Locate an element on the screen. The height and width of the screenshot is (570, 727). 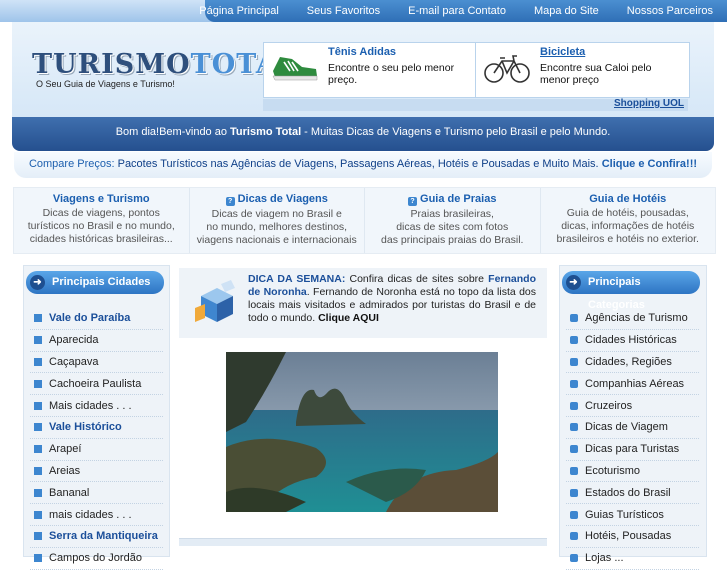
sidebar-category-item: Hotéis, Pousadas is located at coordinates (632, 537).